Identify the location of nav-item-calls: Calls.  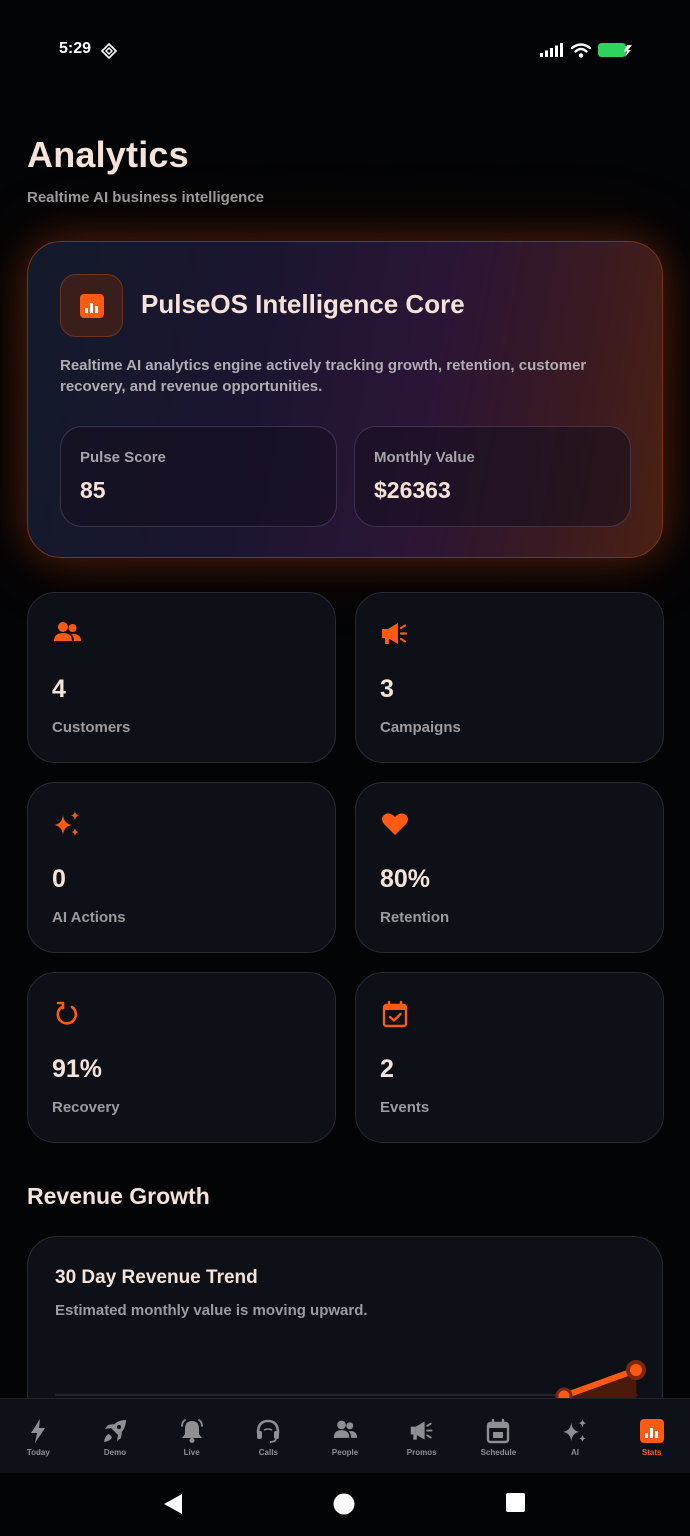
(268, 1436).